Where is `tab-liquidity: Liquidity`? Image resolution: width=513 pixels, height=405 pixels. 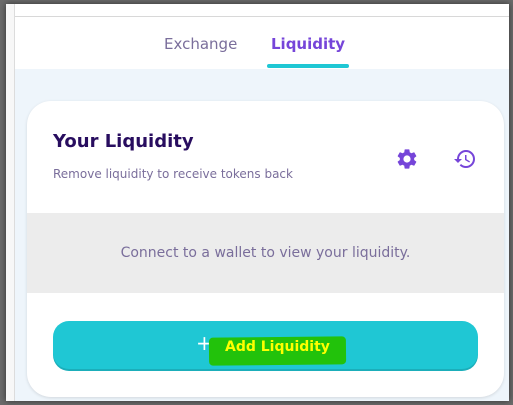
tab-liquidity: Liquidity is located at coordinates (308, 44).